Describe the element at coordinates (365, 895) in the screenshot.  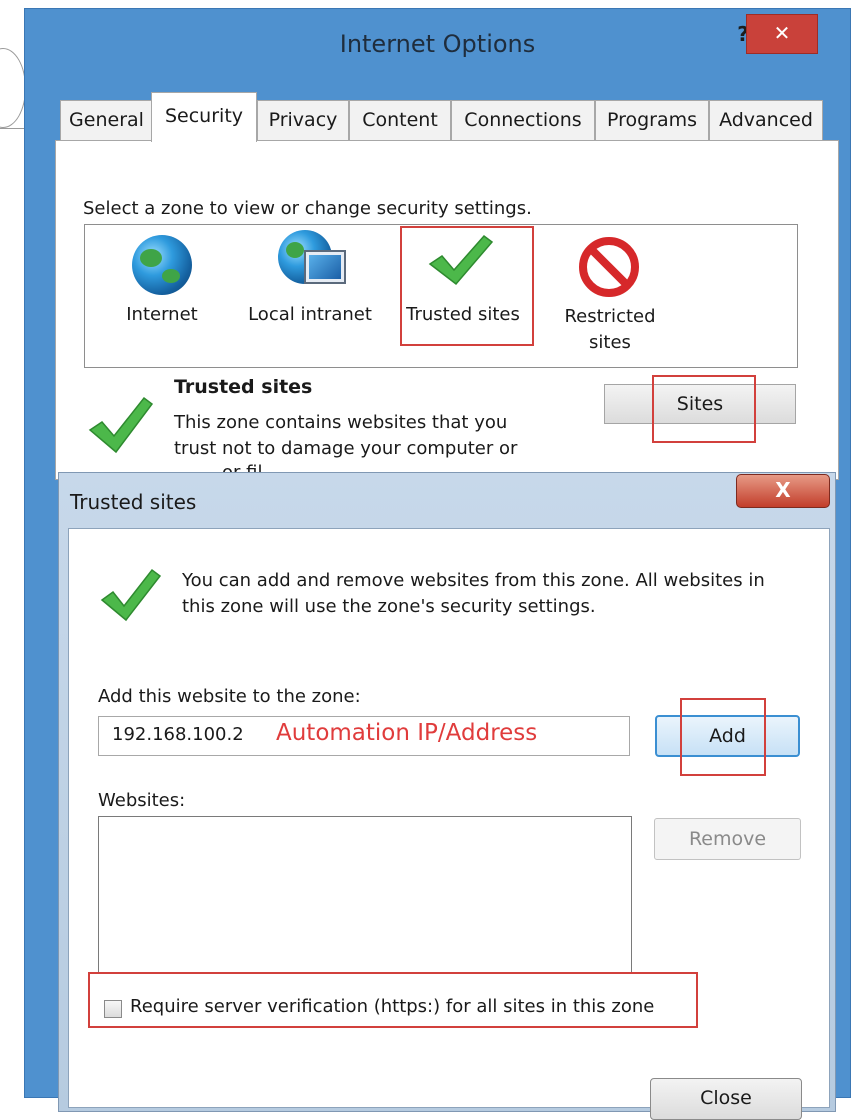
I see `websites-list` at that location.